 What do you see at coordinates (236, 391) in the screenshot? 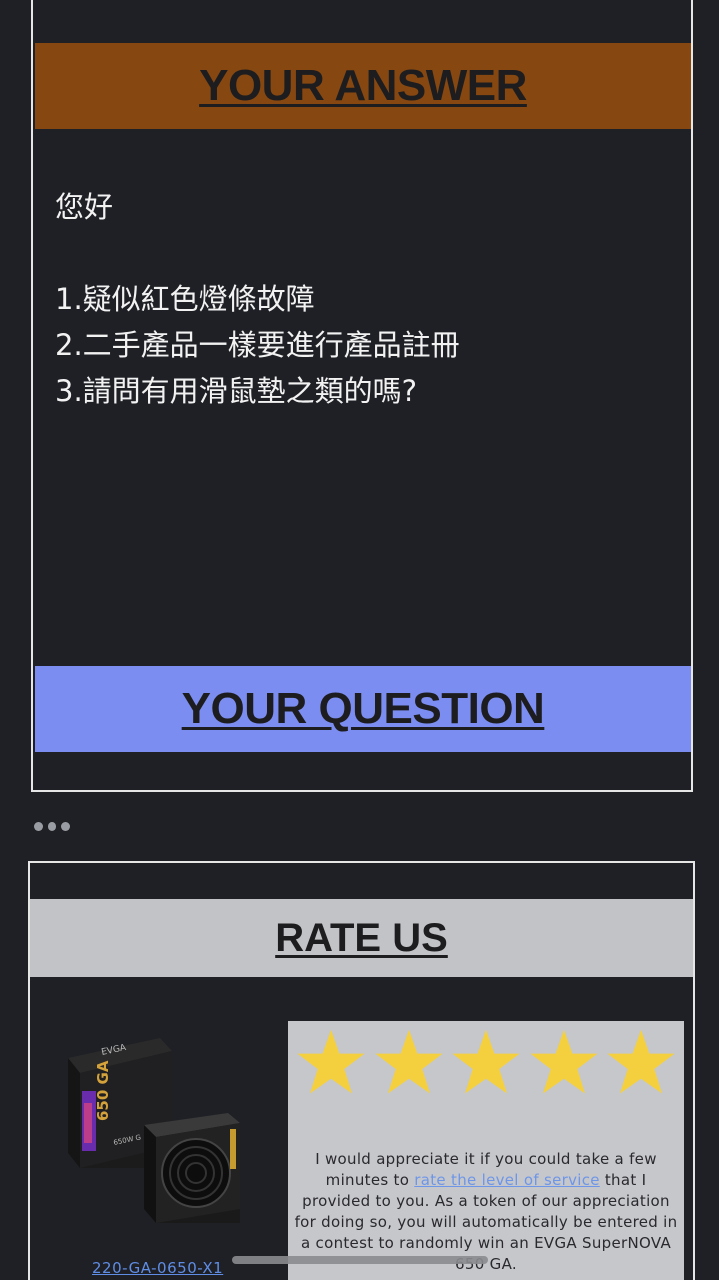
I see `answer-line-3: 3.請問有用滑鼠墊之類的嗎?` at bounding box center [236, 391].